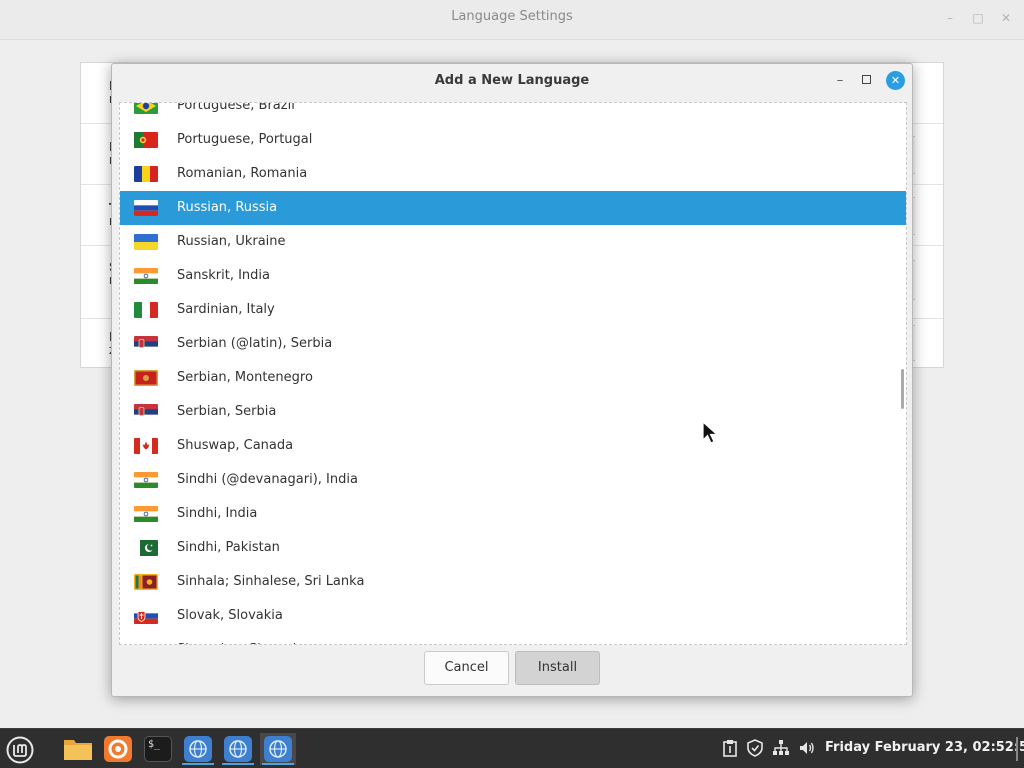 This screenshot has width=1024, height=768. Describe the element at coordinates (146, 208) in the screenshot. I see `flag-russia-icon` at that location.